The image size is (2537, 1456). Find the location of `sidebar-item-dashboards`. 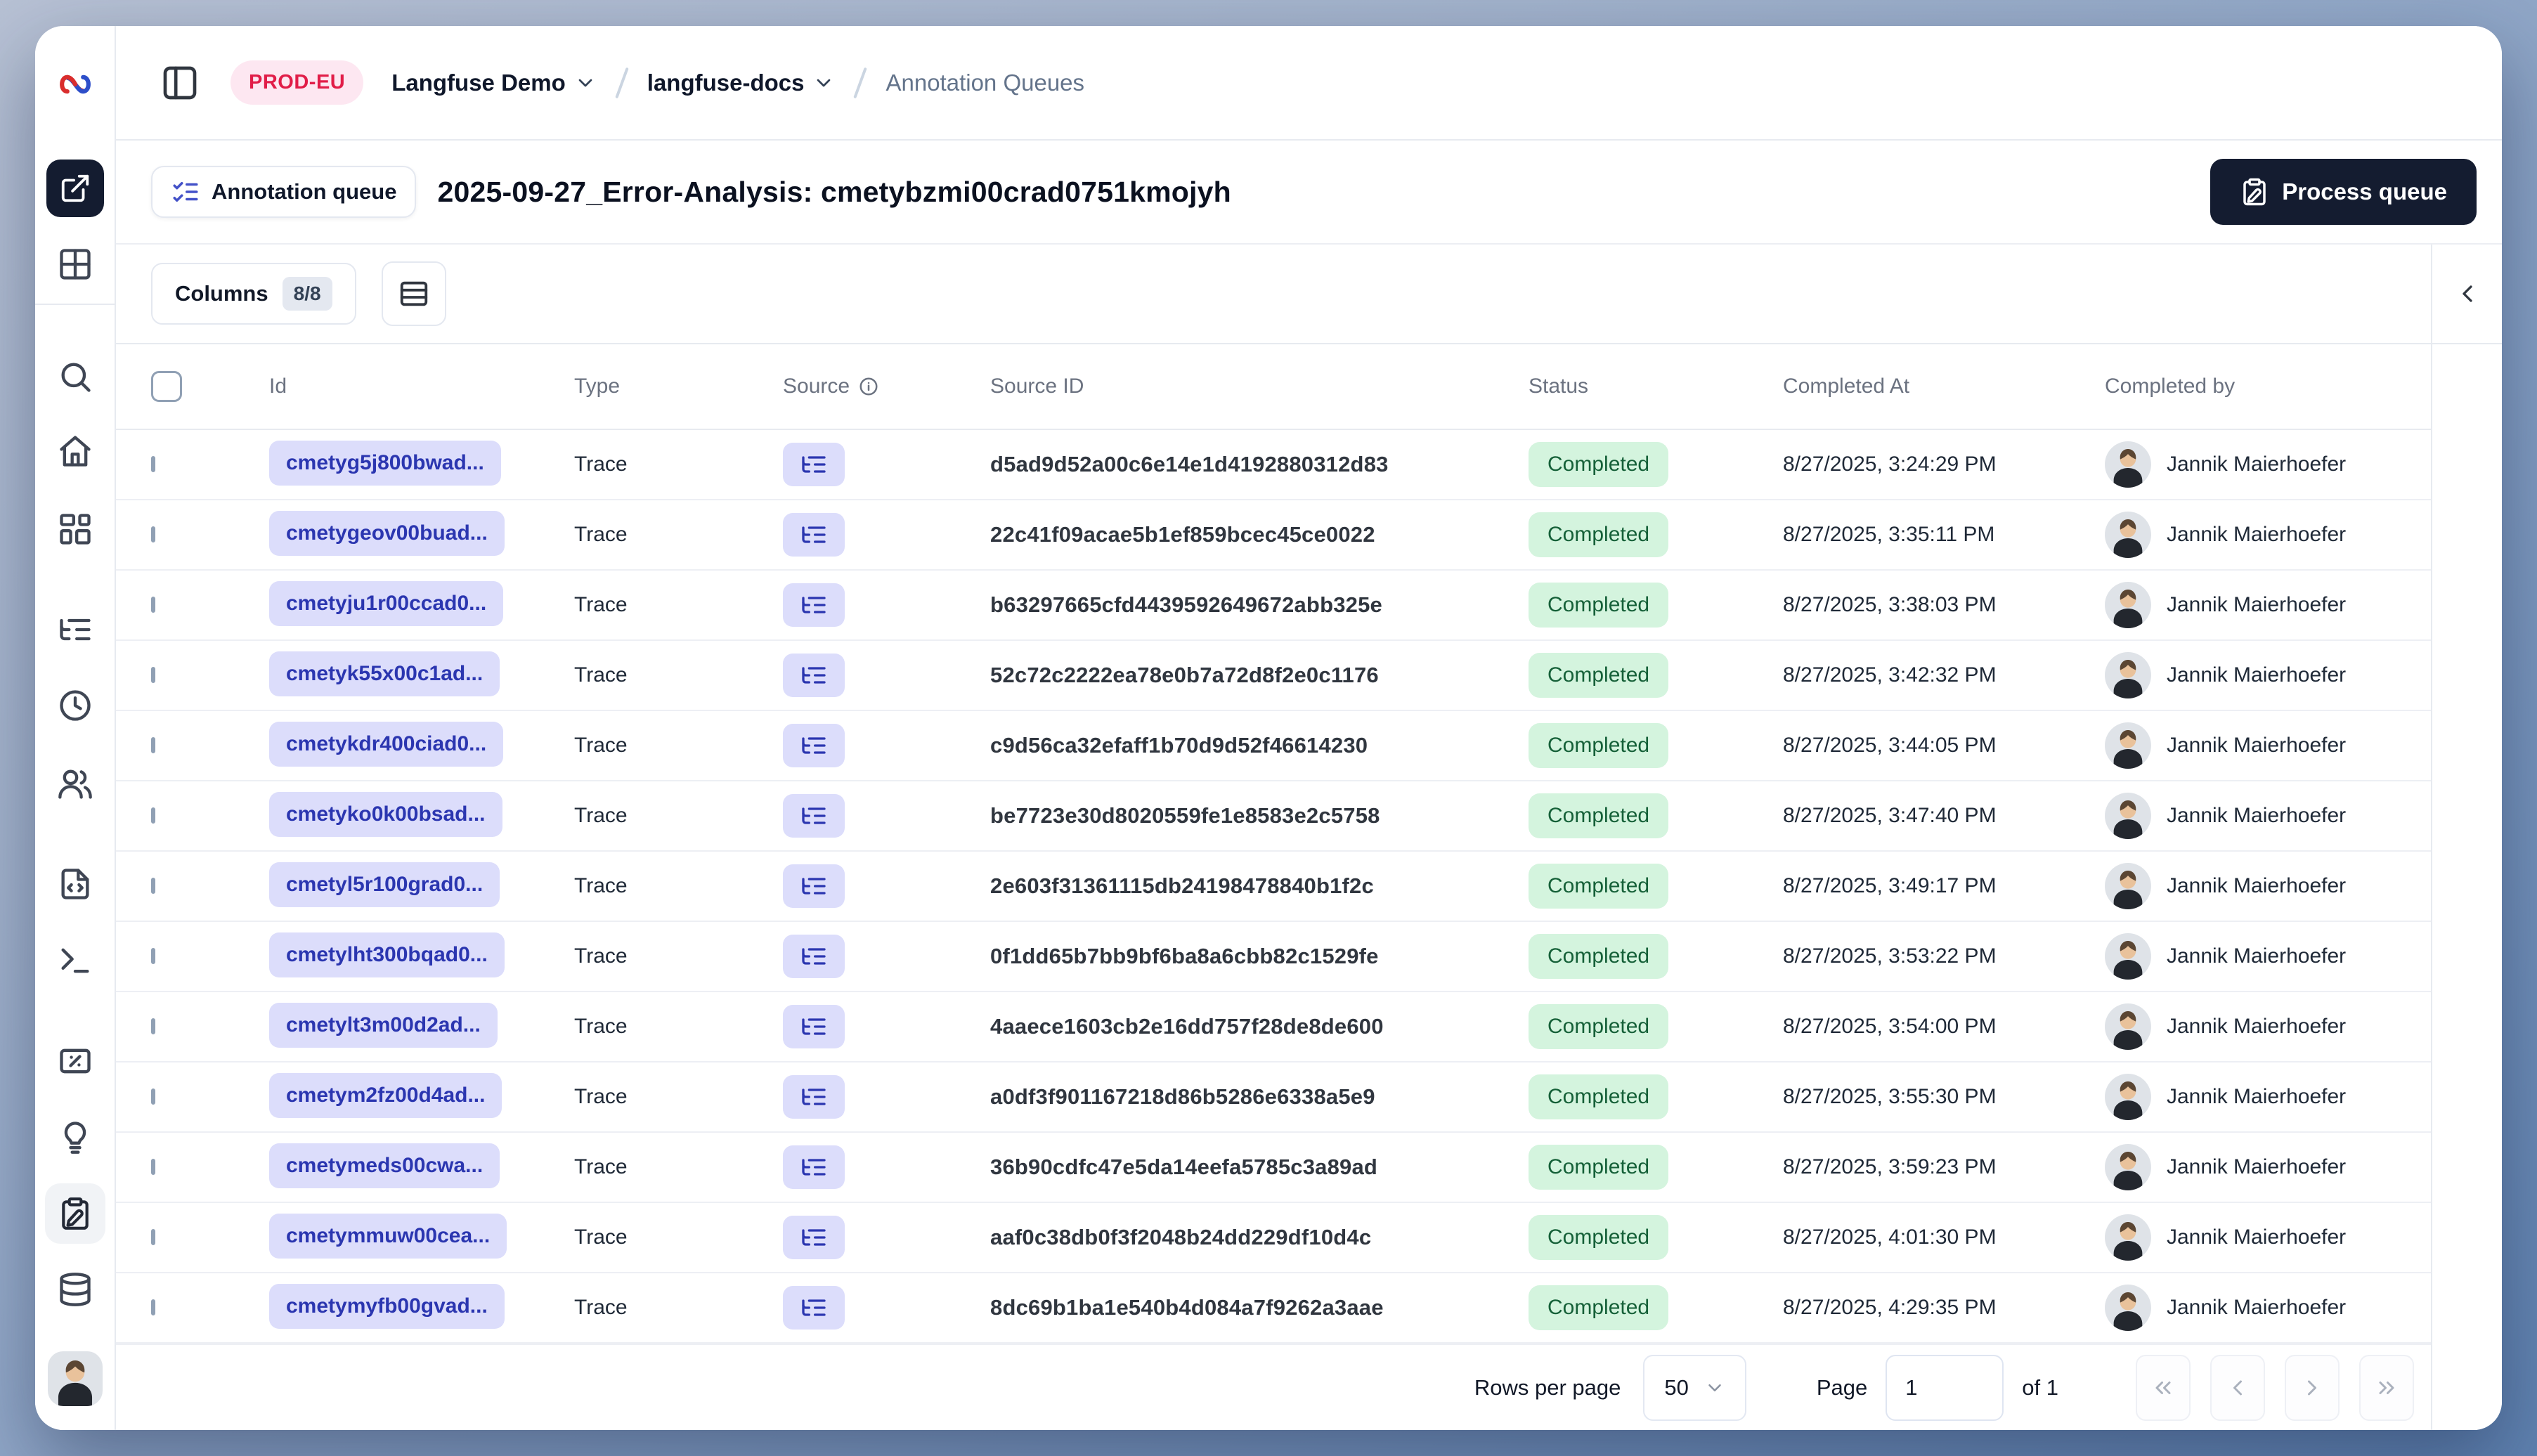

sidebar-item-dashboards is located at coordinates (75, 529).